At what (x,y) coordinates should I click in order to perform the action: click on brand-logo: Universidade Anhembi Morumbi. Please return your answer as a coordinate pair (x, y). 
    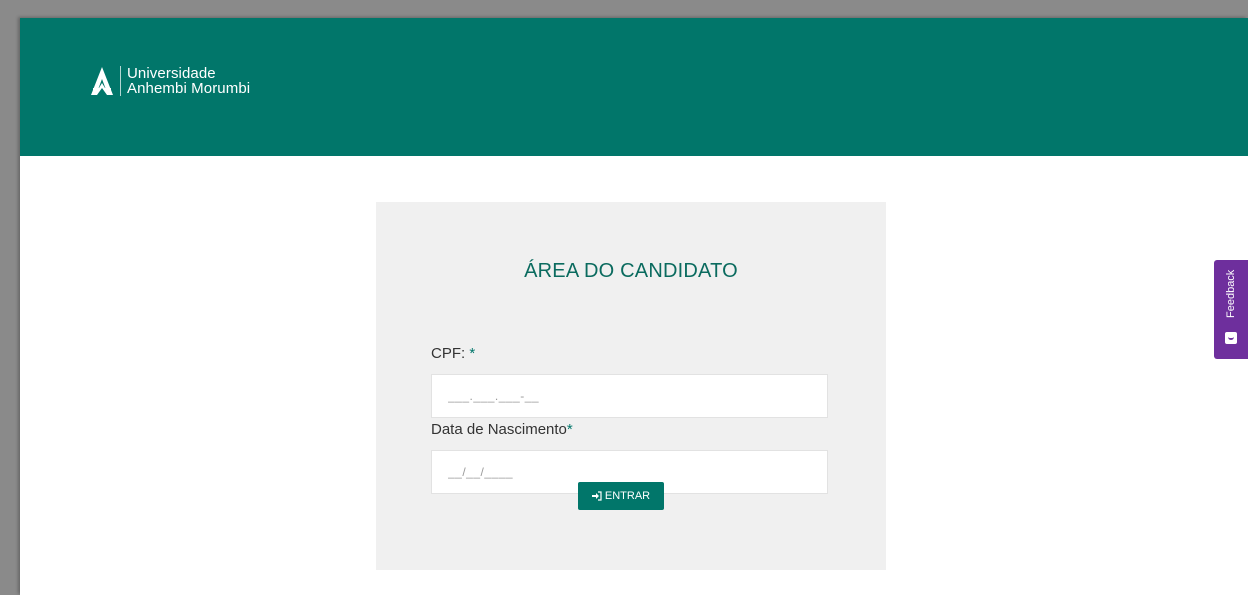
    Looking at the image, I should click on (170, 81).